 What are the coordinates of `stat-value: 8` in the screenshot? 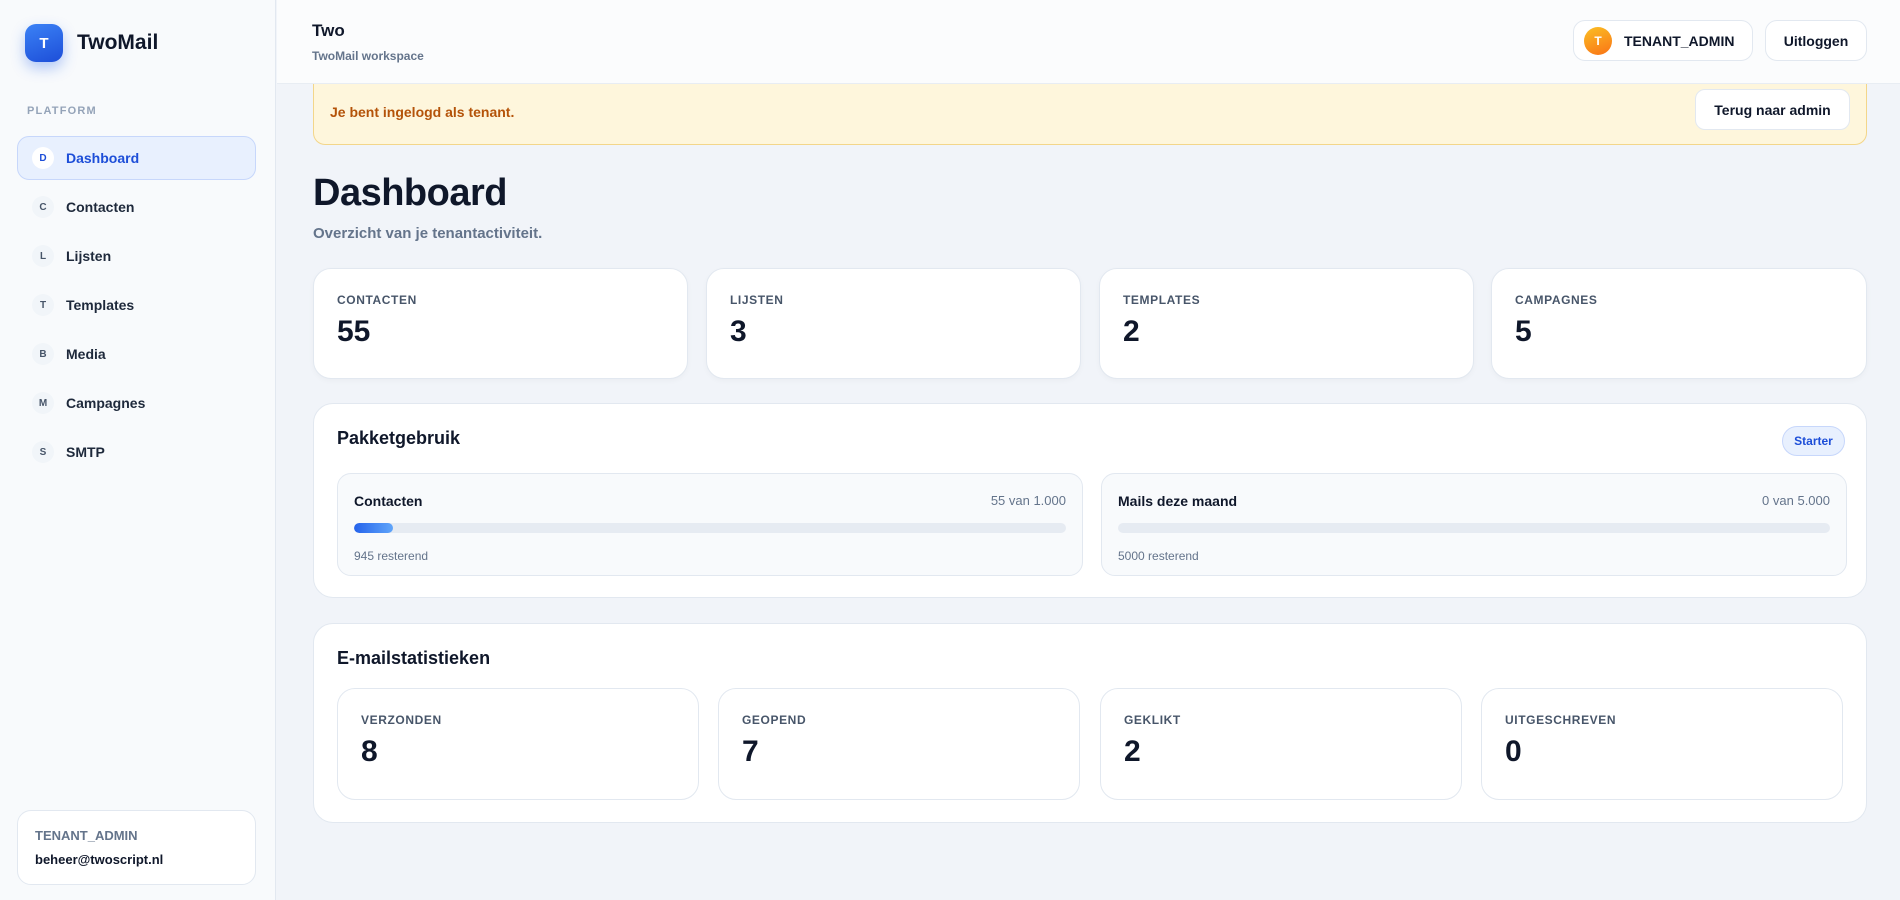 It's located at (369, 751).